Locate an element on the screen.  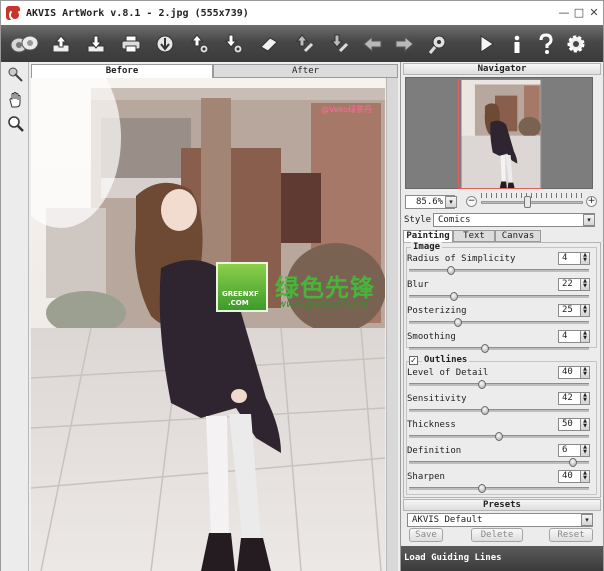
download-settings-icon is located at coordinates (234, 44).